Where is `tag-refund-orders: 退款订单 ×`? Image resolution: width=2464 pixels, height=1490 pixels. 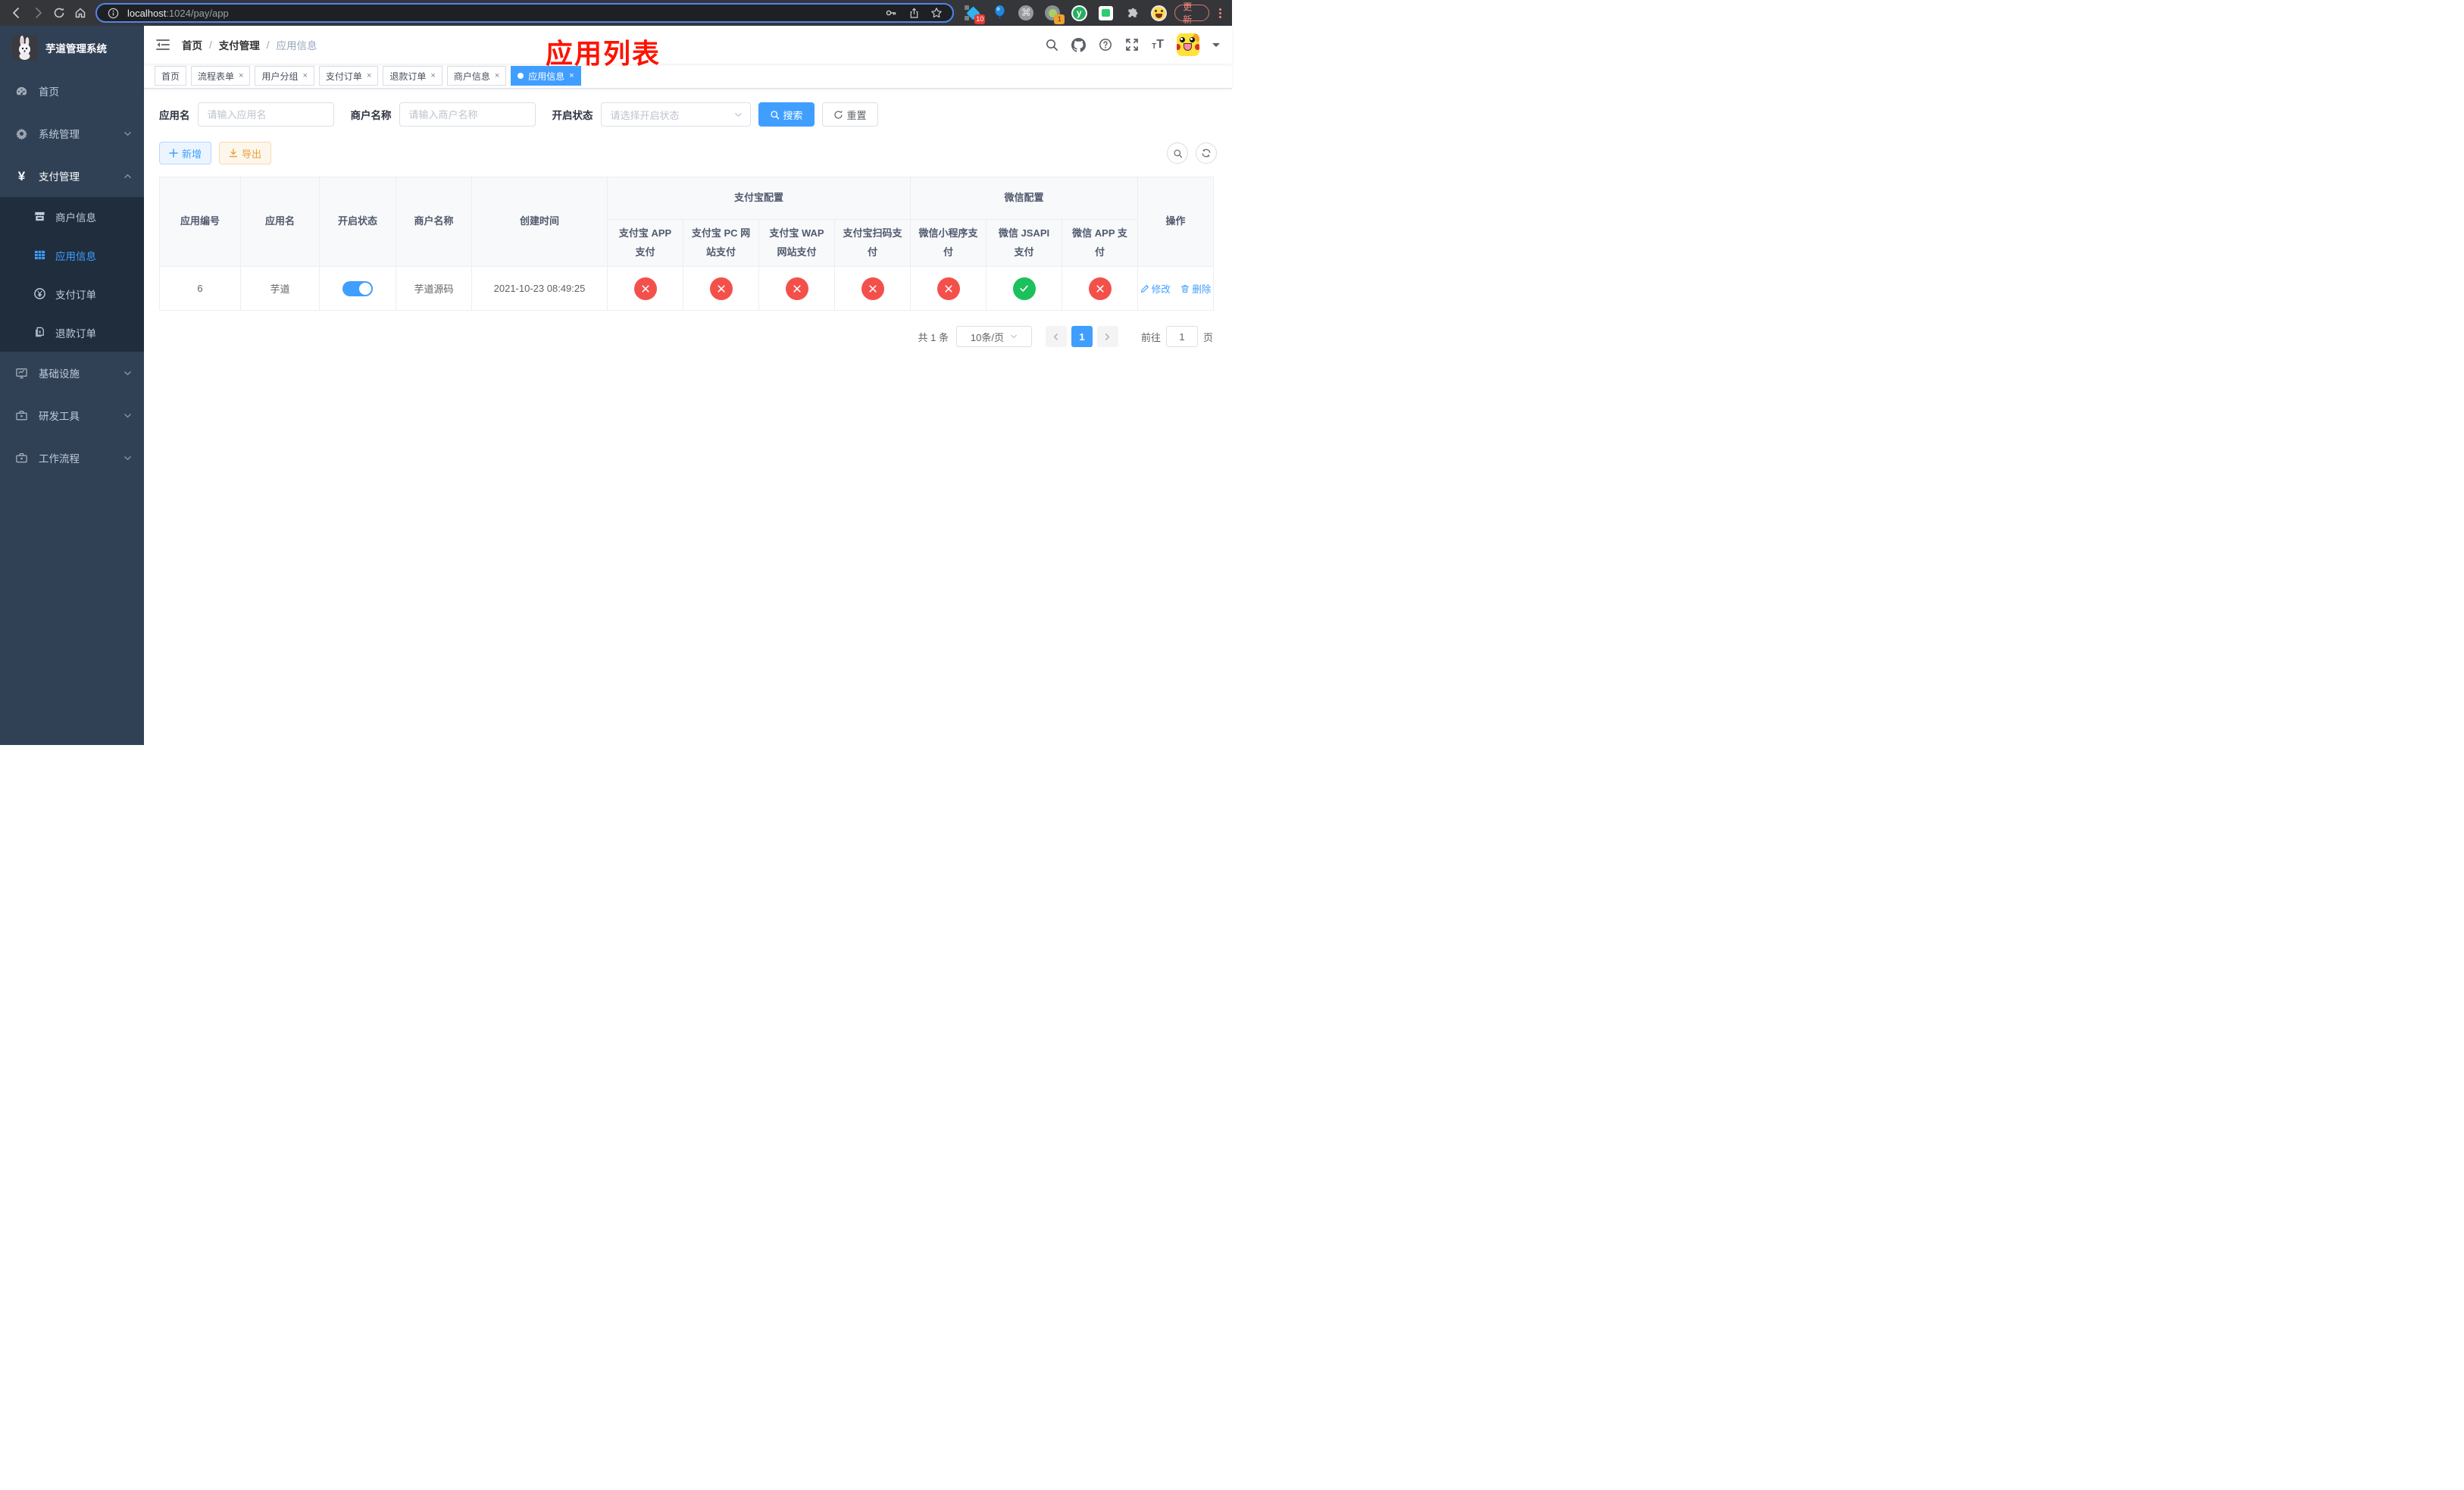 tag-refund-orders: 退款订单 × is located at coordinates (412, 76).